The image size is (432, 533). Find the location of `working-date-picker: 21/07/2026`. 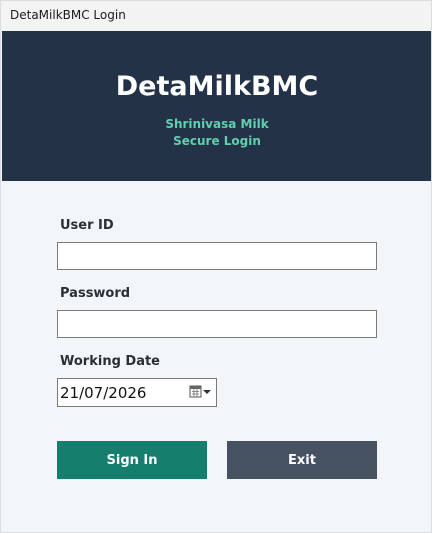

working-date-picker: 21/07/2026 is located at coordinates (137, 392).